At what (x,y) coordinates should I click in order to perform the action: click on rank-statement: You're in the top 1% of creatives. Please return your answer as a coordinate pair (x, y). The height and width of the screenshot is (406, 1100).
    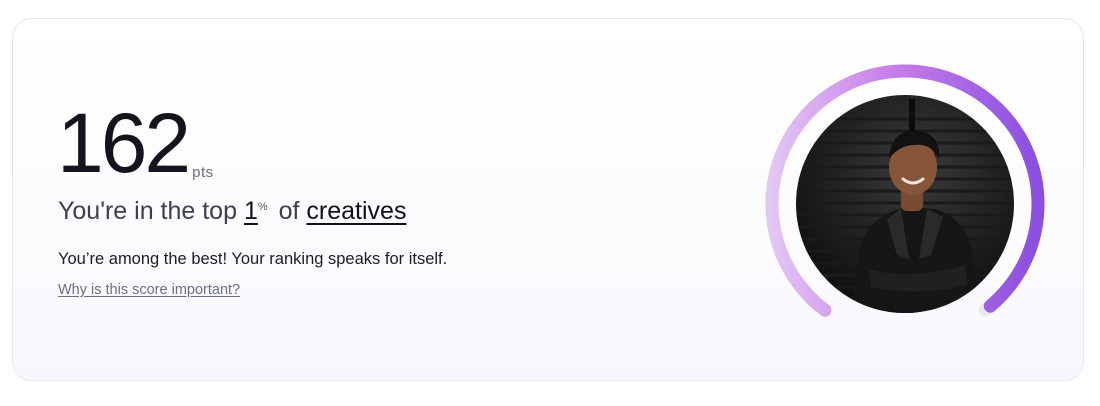
    Looking at the image, I should click on (232, 211).